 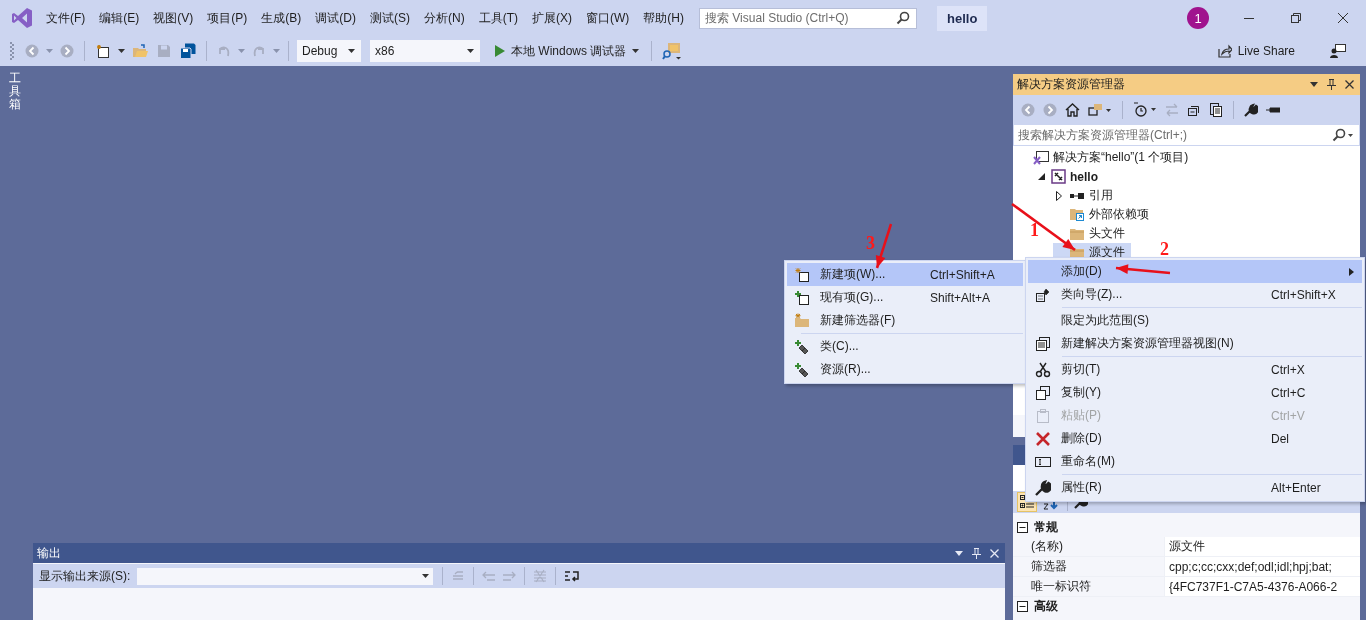 I want to click on property-name: 筛选器, so click(x=1089, y=566).